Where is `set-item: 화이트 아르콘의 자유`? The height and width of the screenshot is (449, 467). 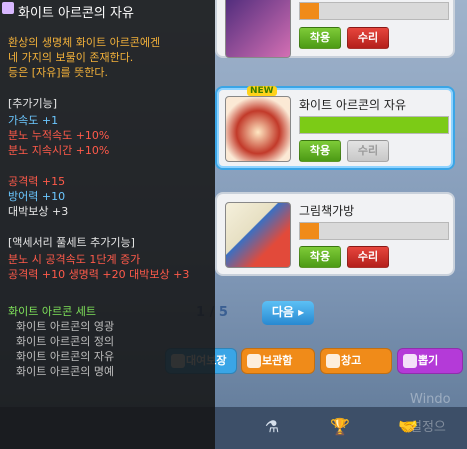 set-item: 화이트 아르콘의 자유 is located at coordinates (65, 356).